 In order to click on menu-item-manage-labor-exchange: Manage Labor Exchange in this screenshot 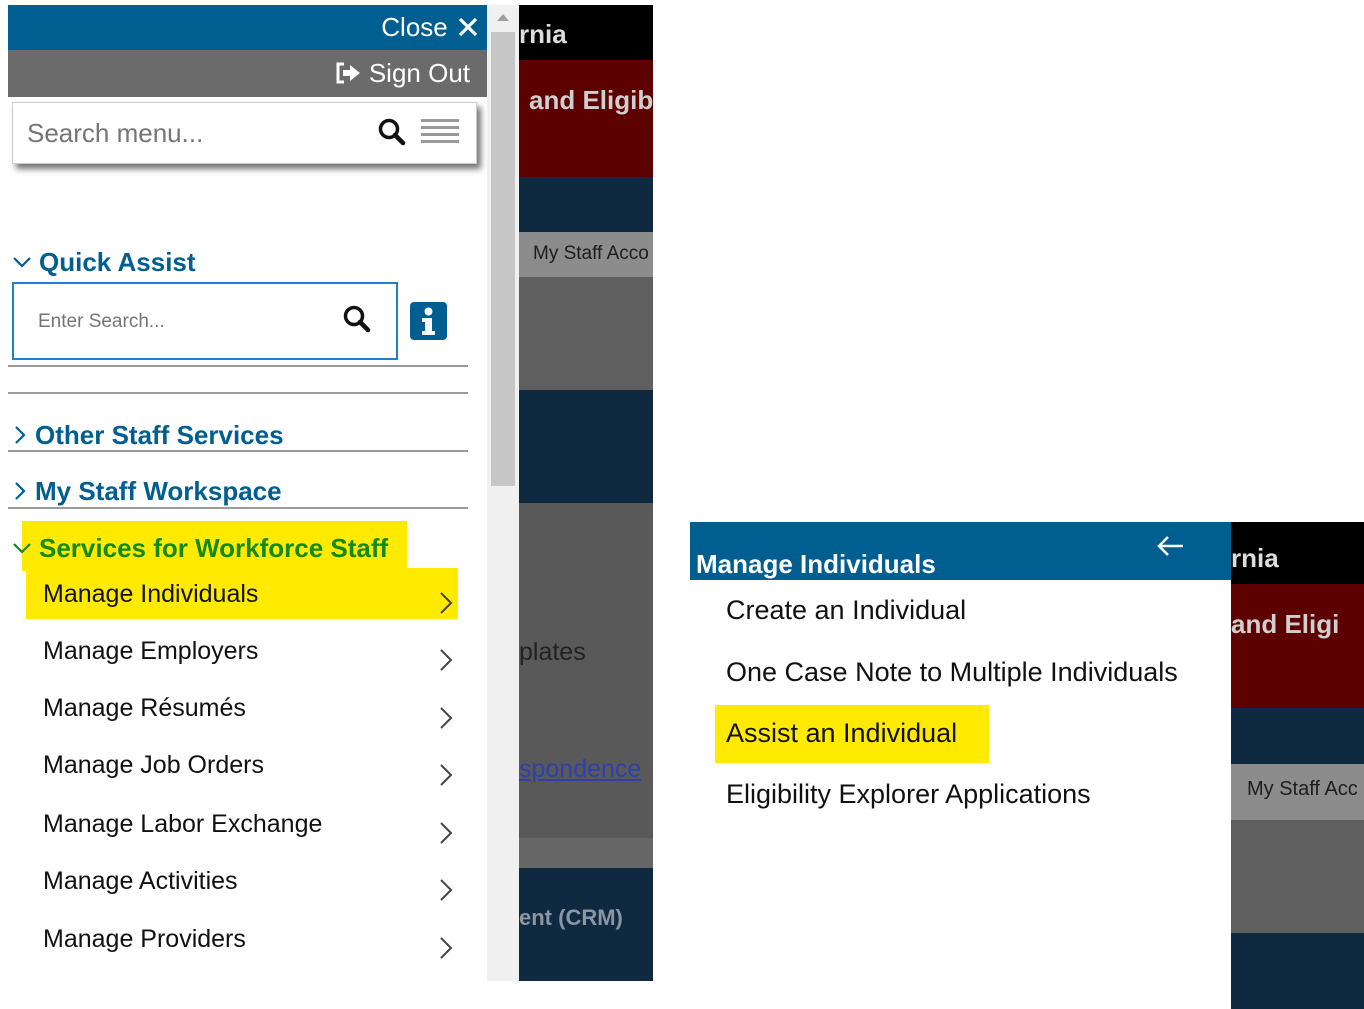, I will do `click(182, 824)`.